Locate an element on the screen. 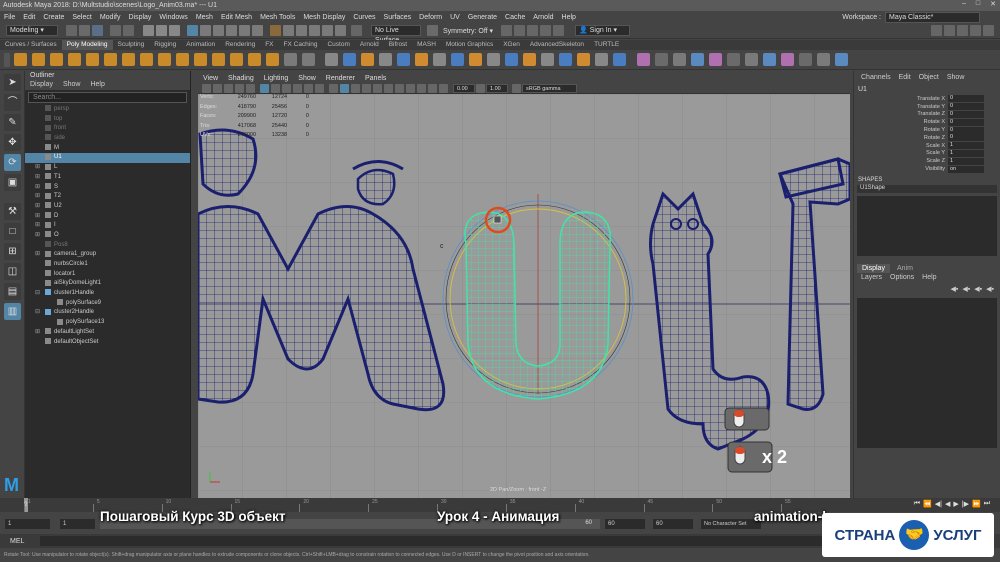  workspace-dropdown: Maya Classic* is located at coordinates (932, 17).